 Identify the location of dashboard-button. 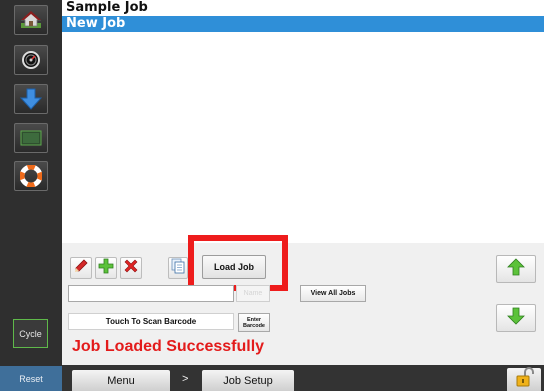
(31, 60).